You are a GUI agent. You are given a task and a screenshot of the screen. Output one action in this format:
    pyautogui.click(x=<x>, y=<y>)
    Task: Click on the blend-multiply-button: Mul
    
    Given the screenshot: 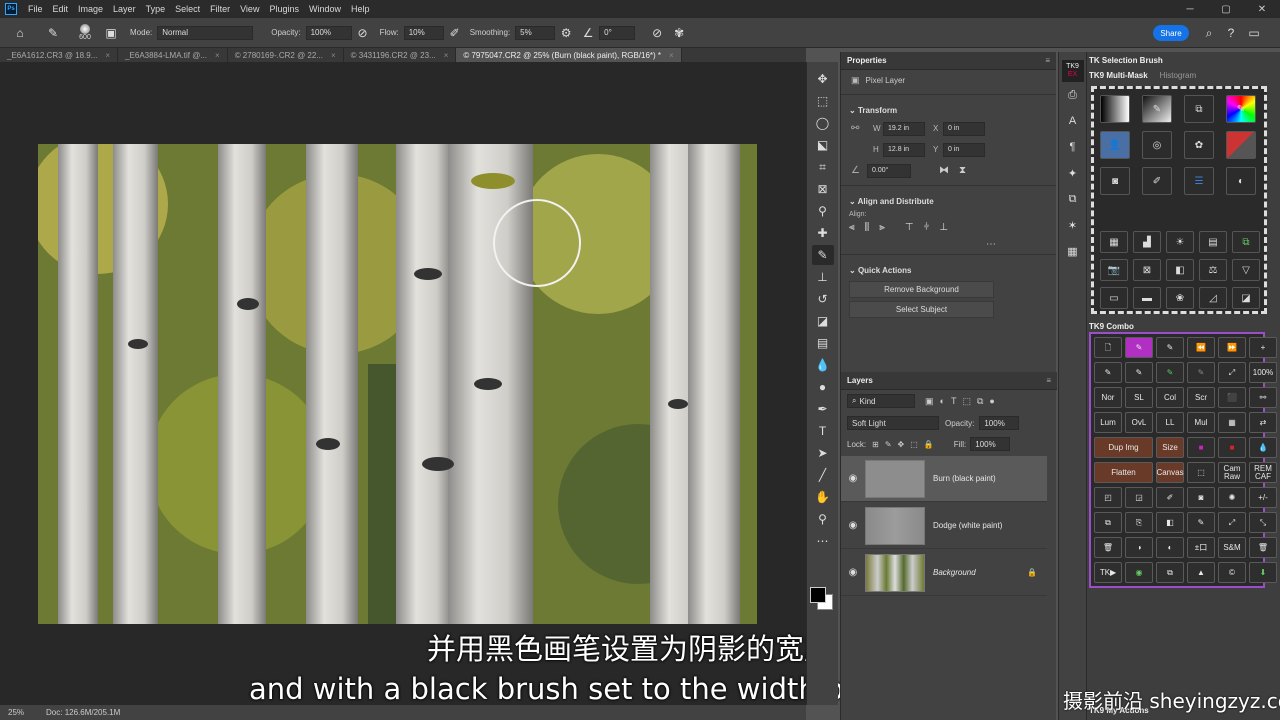 What is the action you would take?
    pyautogui.click(x=1201, y=422)
    